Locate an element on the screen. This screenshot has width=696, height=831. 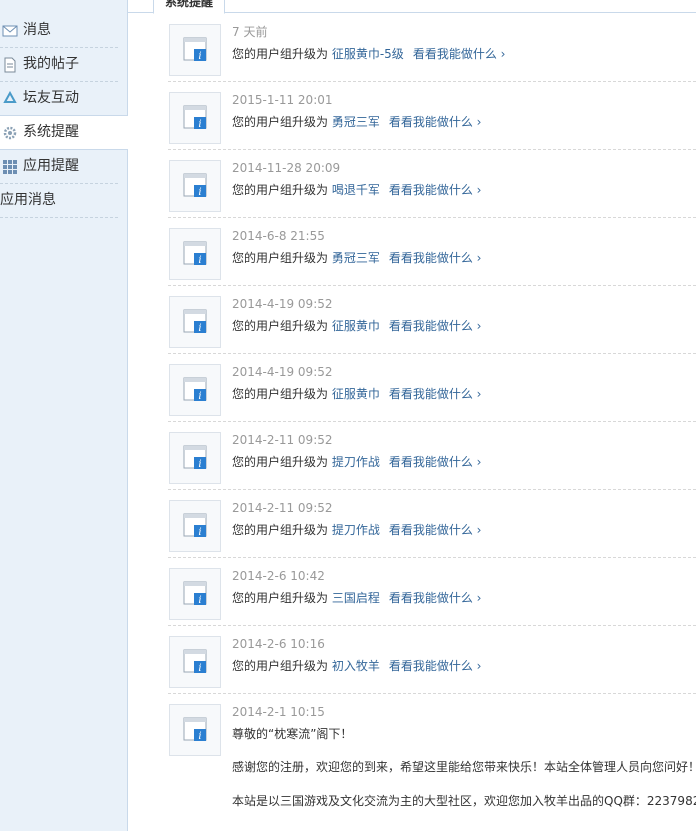
notice-time: 2014-2-6 10:42 is located at coordinates (278, 576).